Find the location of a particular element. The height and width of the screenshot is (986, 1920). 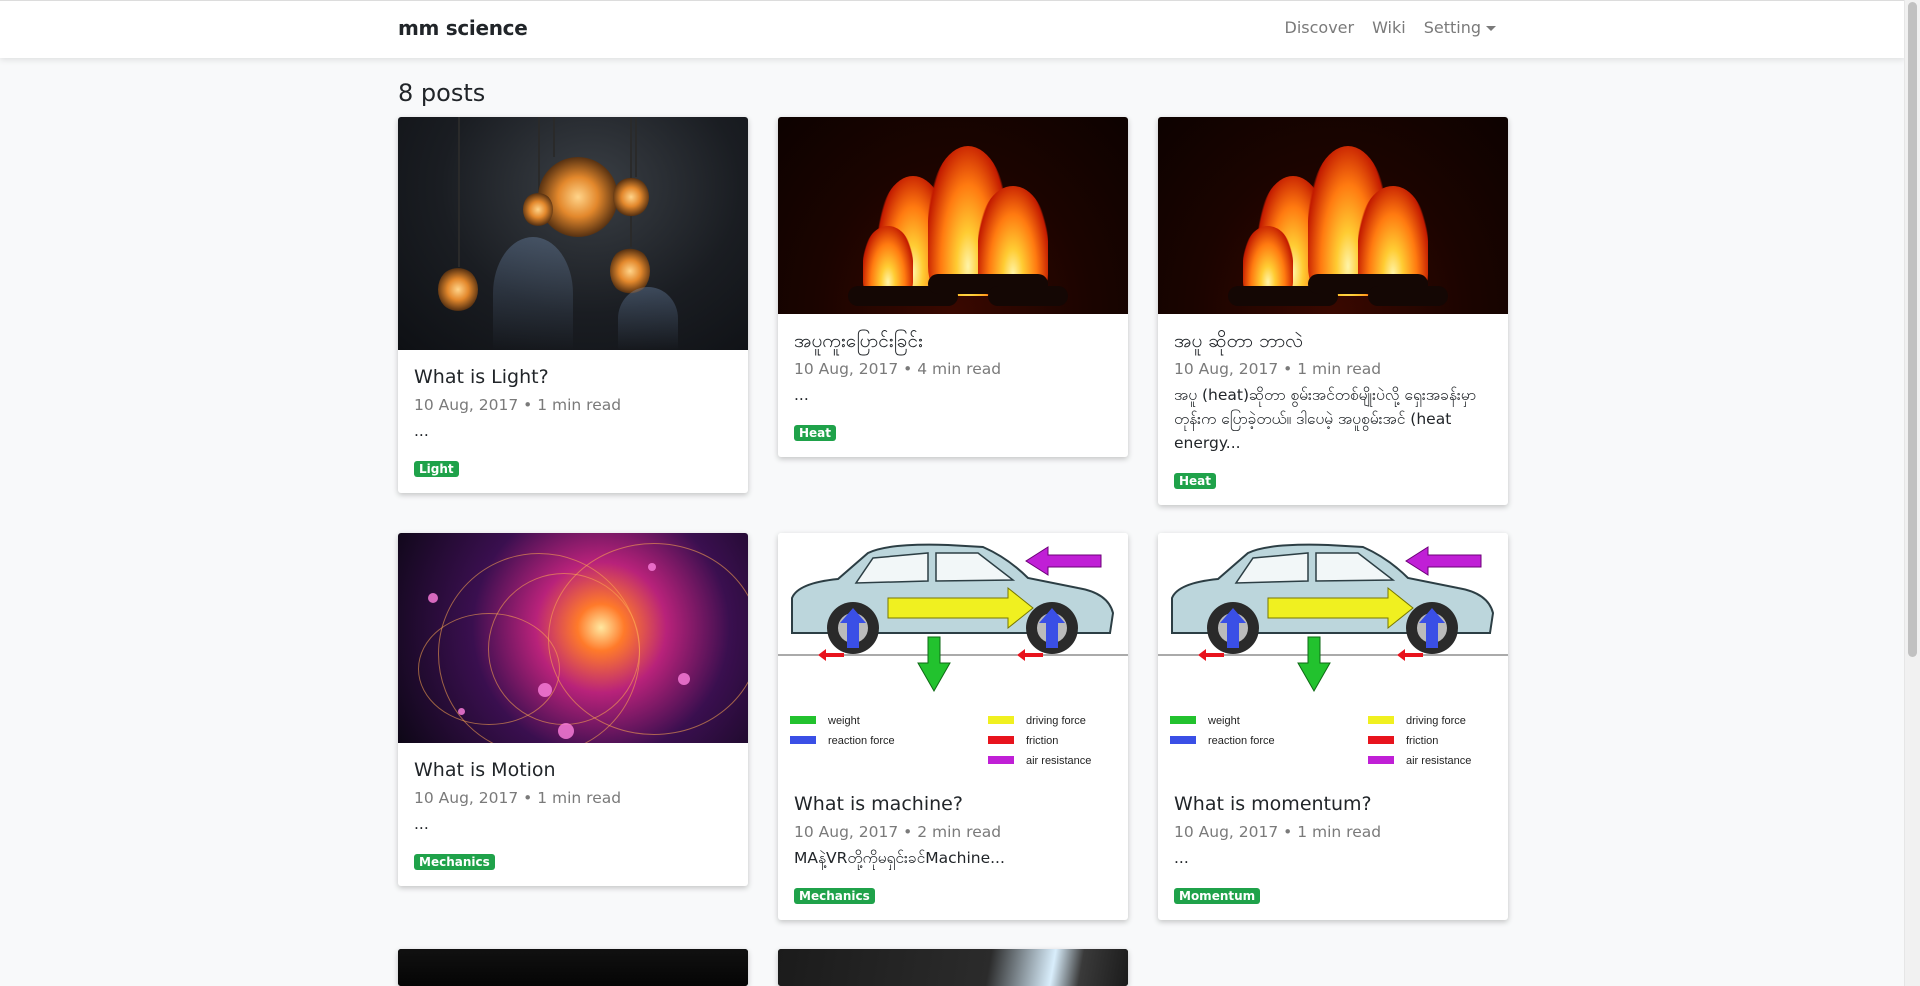

post-image-particle-orbits is located at coordinates (573, 638).